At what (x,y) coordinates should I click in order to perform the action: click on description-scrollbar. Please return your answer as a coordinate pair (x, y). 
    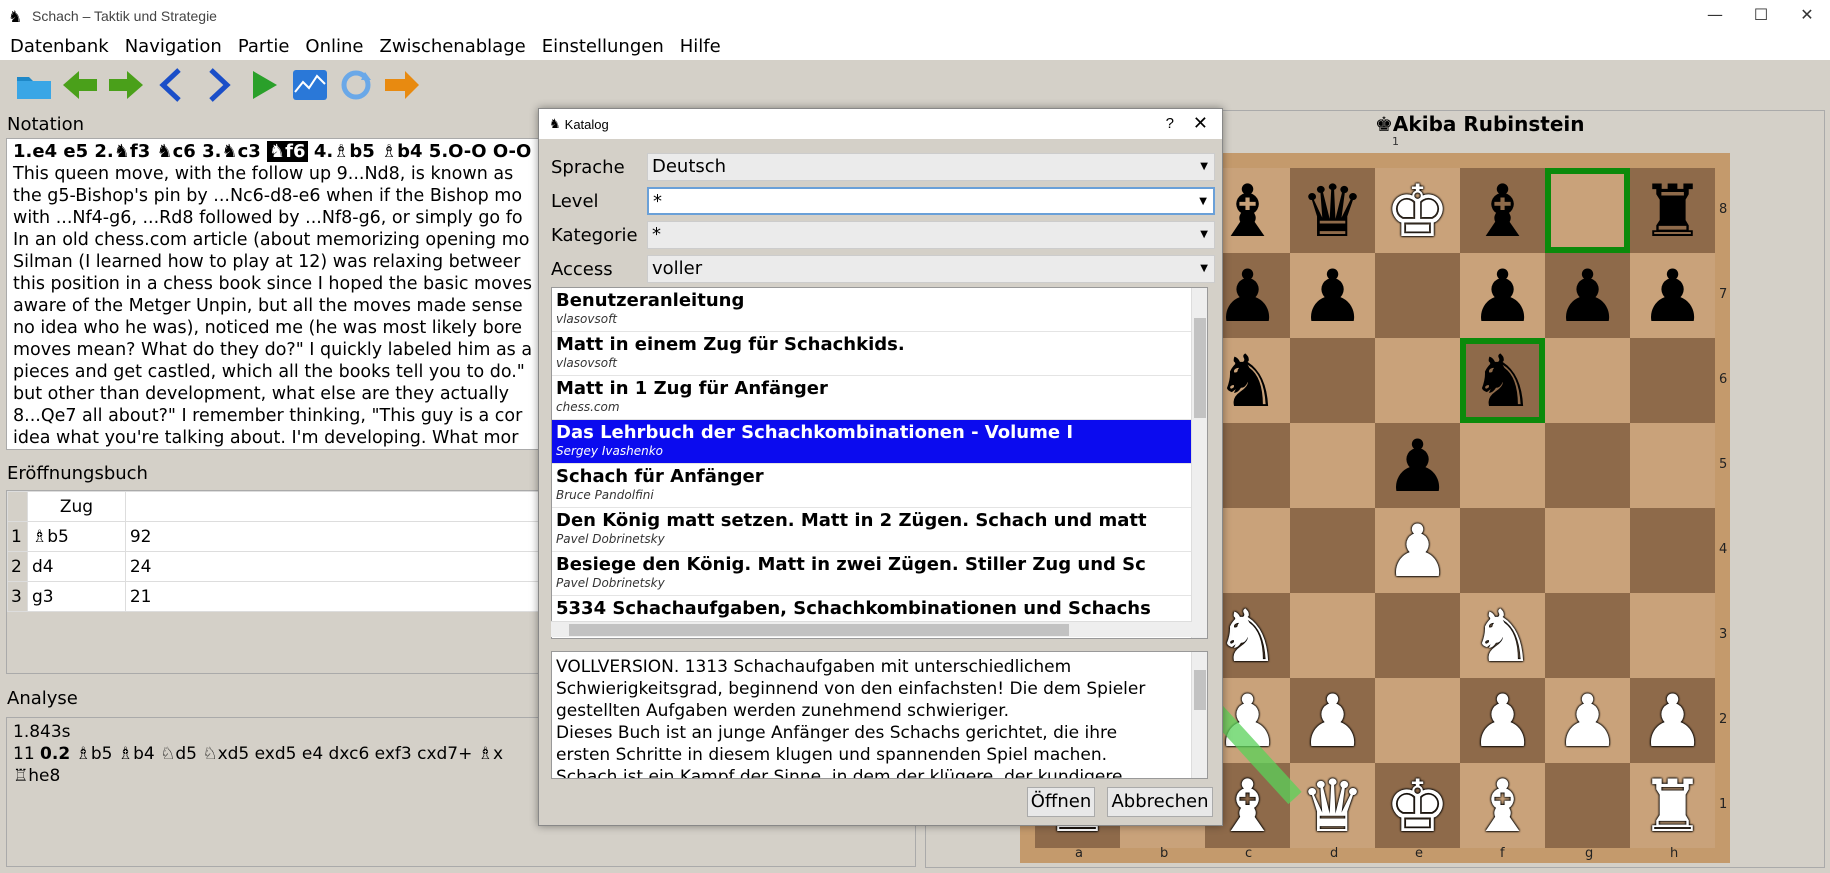
    Looking at the image, I should click on (1199, 715).